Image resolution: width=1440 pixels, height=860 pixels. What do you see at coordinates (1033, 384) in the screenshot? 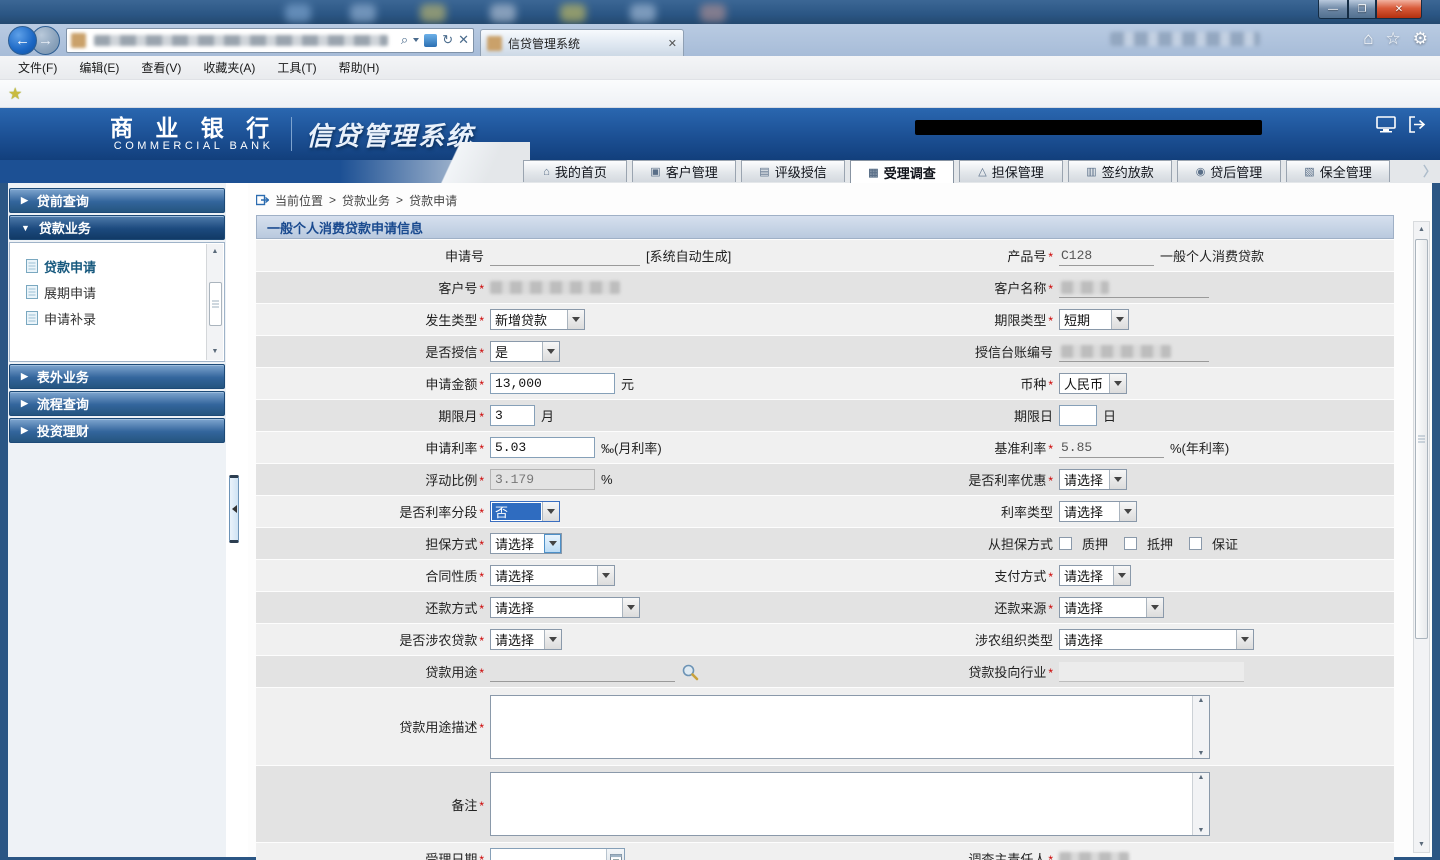
I see `field-label: 币种` at bounding box center [1033, 384].